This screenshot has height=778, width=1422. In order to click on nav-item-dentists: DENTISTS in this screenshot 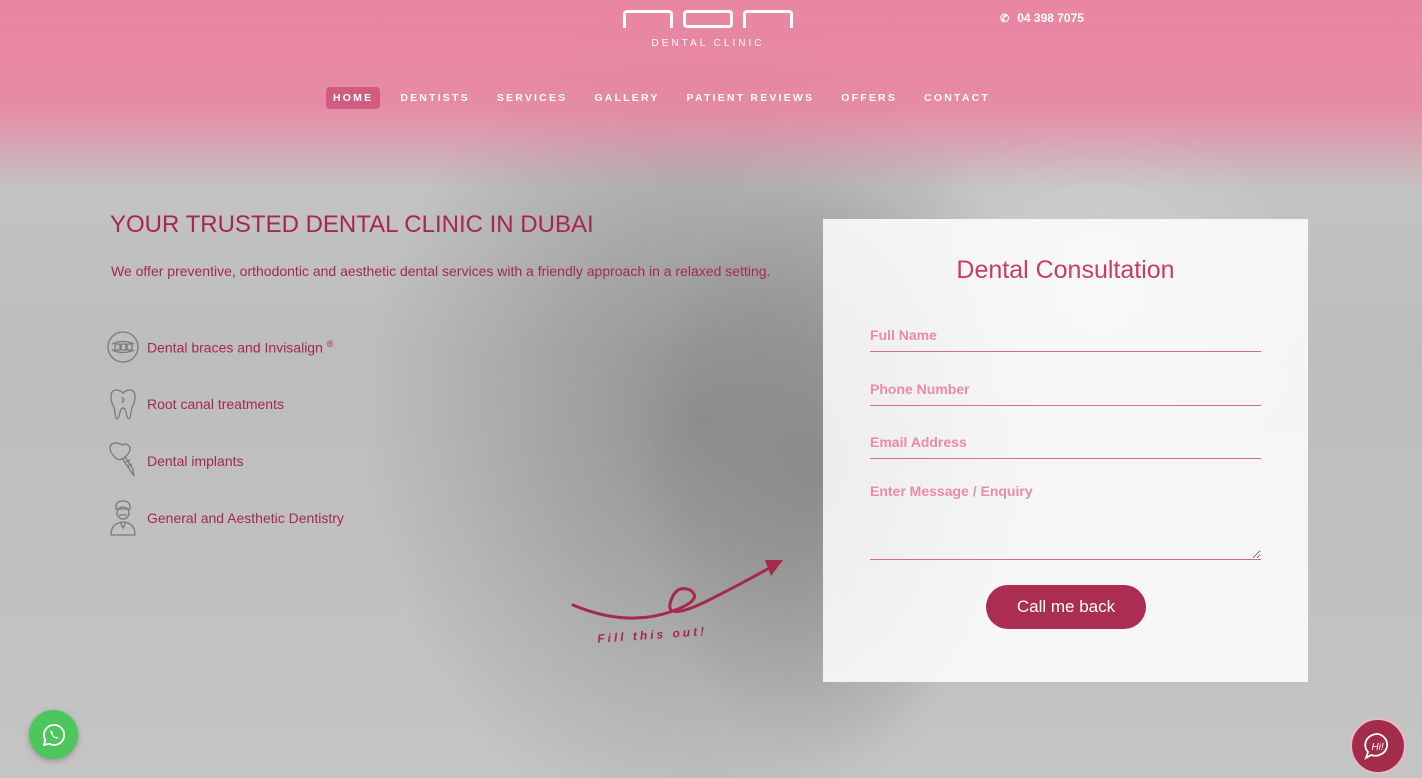, I will do `click(435, 98)`.